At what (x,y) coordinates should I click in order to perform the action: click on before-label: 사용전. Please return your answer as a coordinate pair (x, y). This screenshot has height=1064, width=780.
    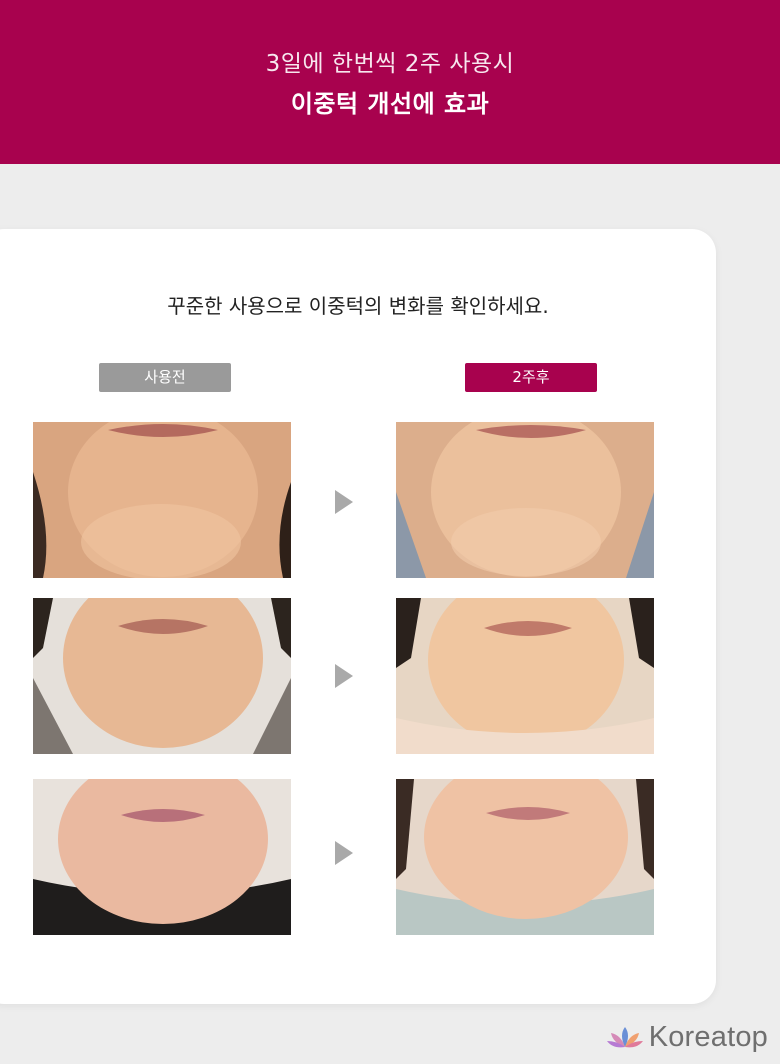
    Looking at the image, I should click on (165, 377).